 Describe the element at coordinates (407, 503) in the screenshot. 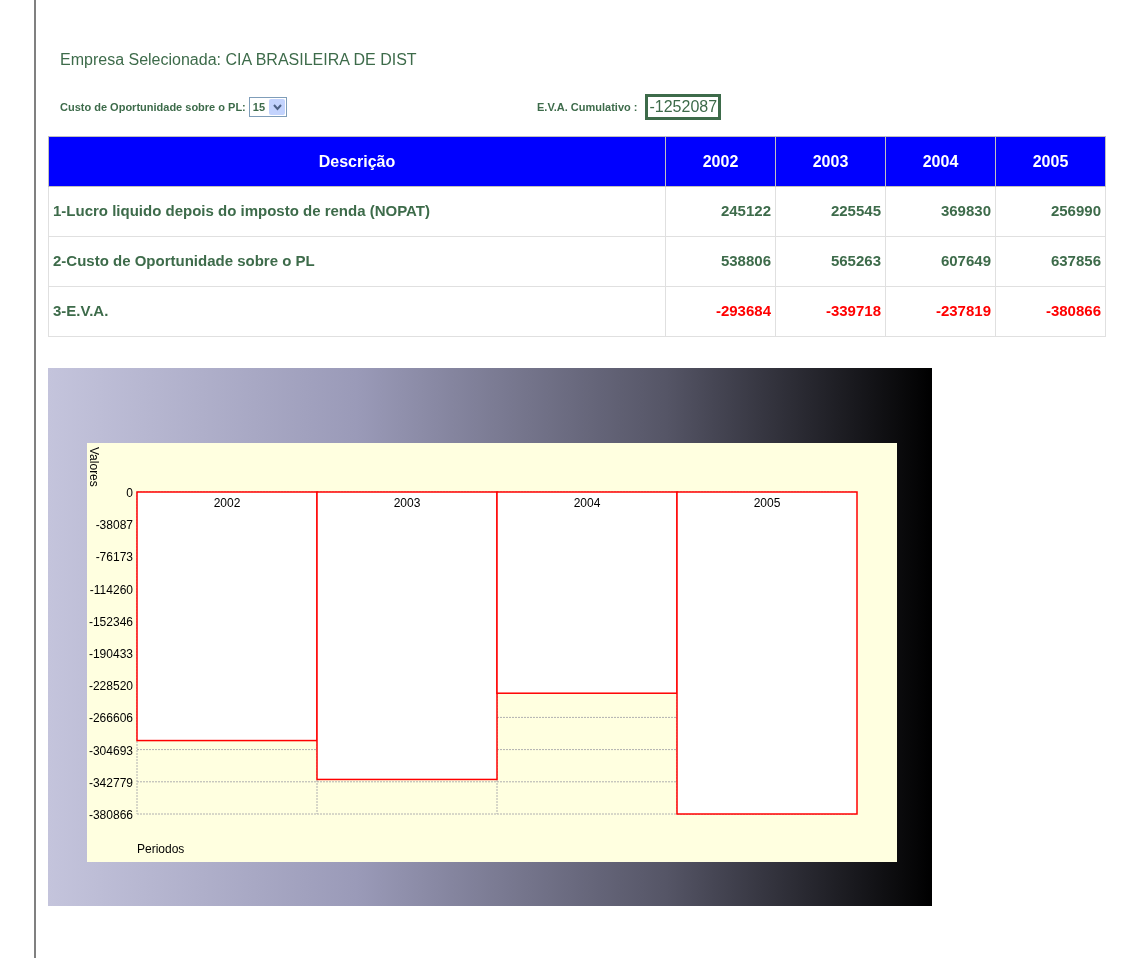

I see `category-label: 2003` at that location.